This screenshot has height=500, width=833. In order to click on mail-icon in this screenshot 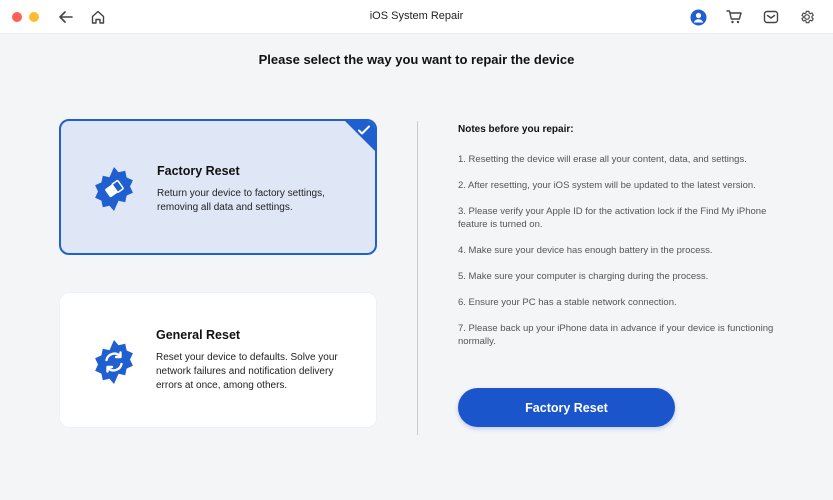, I will do `click(771, 17)`.